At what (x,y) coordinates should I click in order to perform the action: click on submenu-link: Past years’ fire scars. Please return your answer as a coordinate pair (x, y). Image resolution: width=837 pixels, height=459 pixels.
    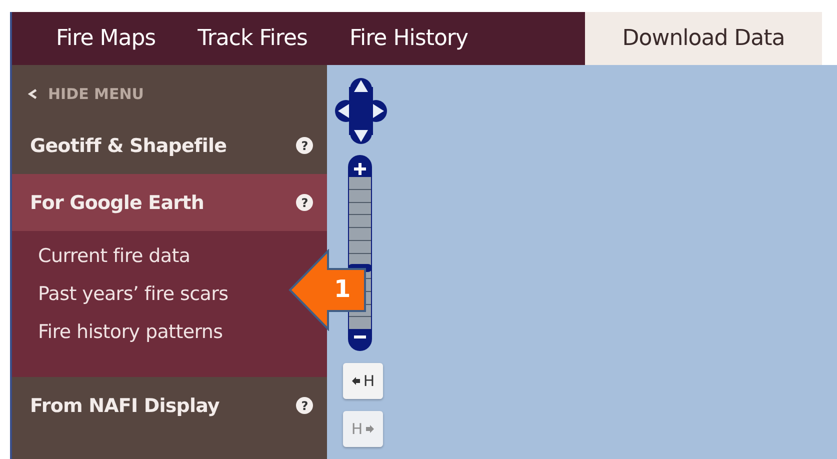
    Looking at the image, I should click on (133, 294).